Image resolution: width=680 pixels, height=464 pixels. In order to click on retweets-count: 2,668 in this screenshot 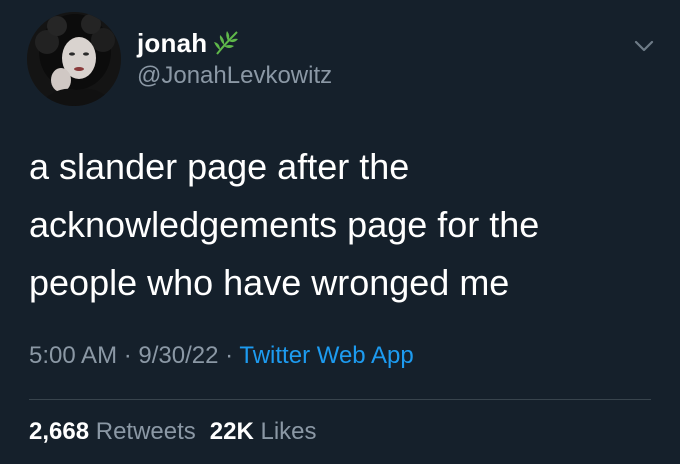, I will do `click(59, 431)`.